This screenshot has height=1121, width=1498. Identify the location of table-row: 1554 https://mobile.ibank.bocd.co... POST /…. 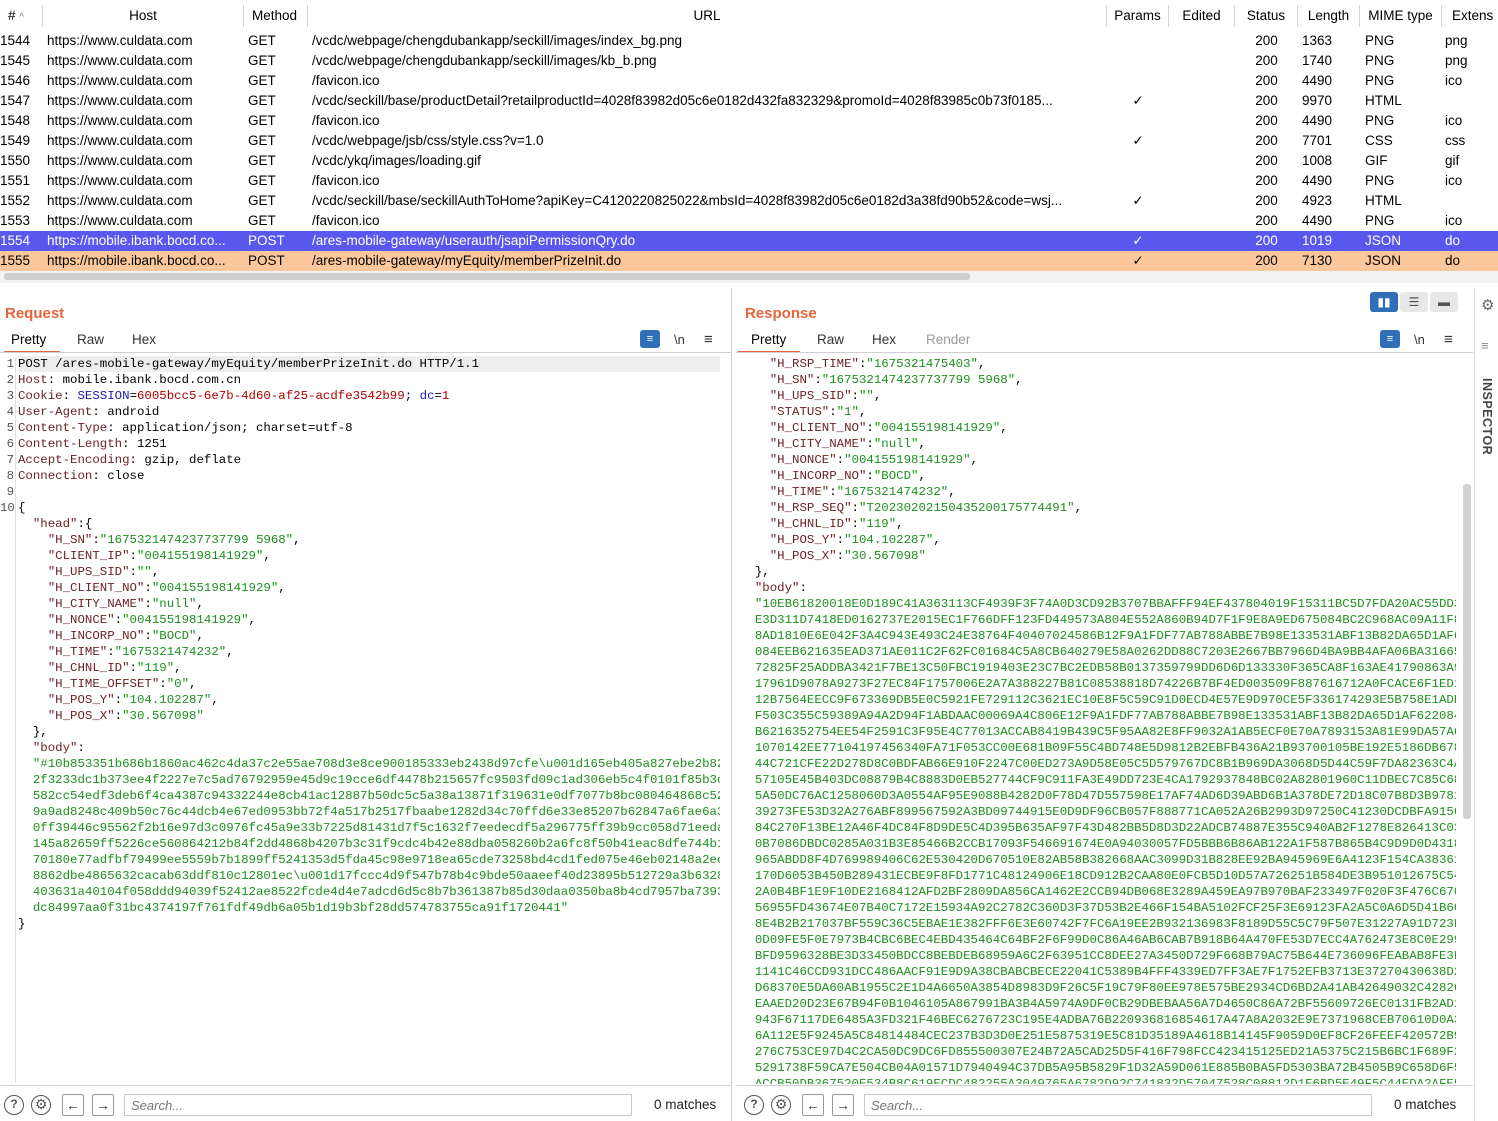
(749, 241).